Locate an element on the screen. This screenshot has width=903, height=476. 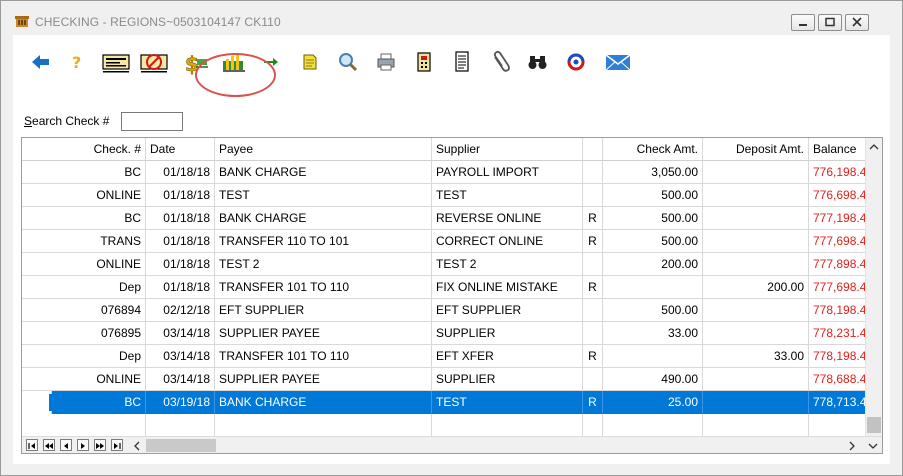
cell-balance is located at coordinates (838, 425).